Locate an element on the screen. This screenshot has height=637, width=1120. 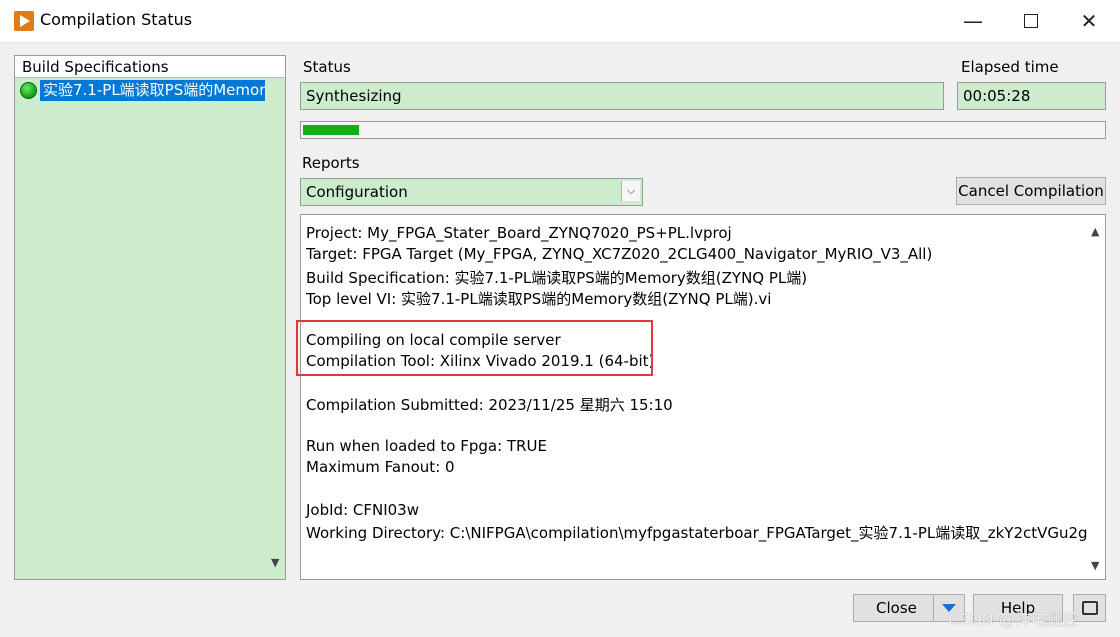
reports-selected-value: Configuration is located at coordinates (357, 192).